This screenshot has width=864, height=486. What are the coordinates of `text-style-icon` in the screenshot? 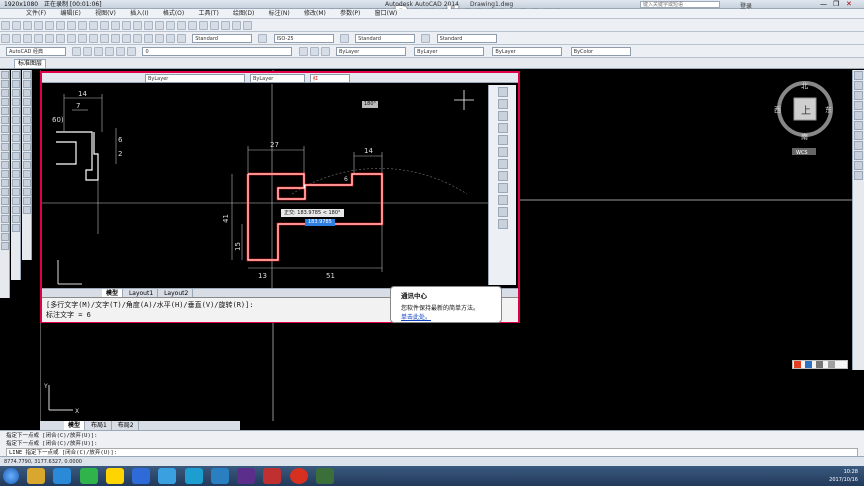 It's located at (181, 38).